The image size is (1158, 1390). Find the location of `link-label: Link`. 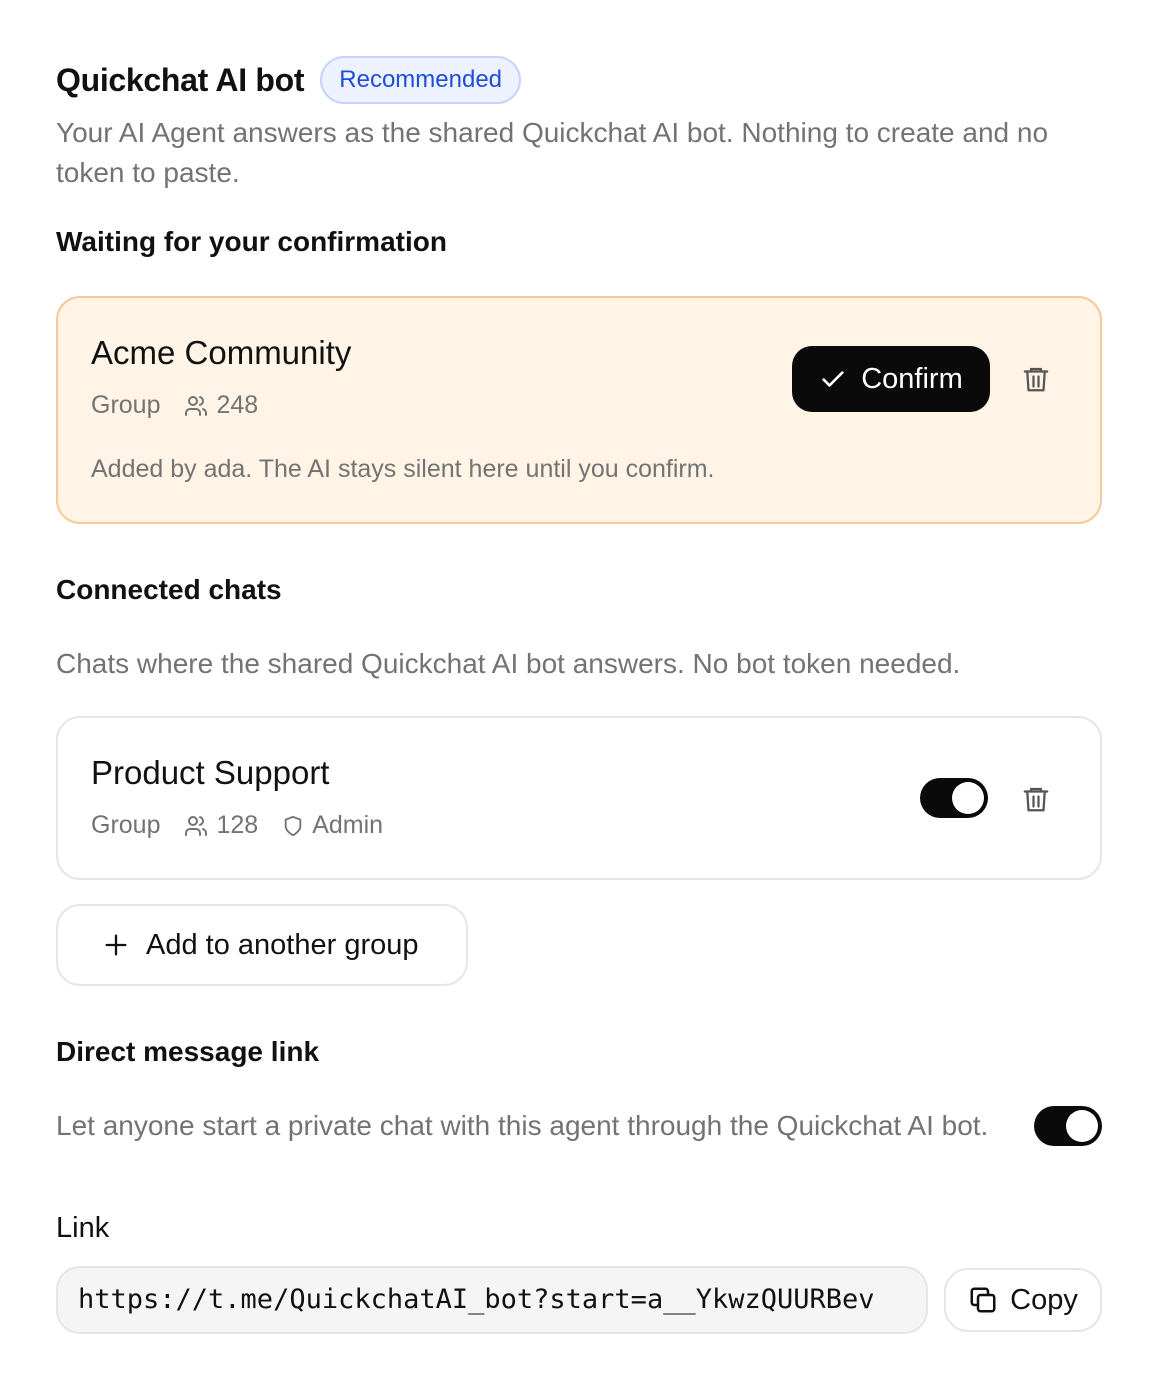

link-label: Link is located at coordinates (83, 1228).